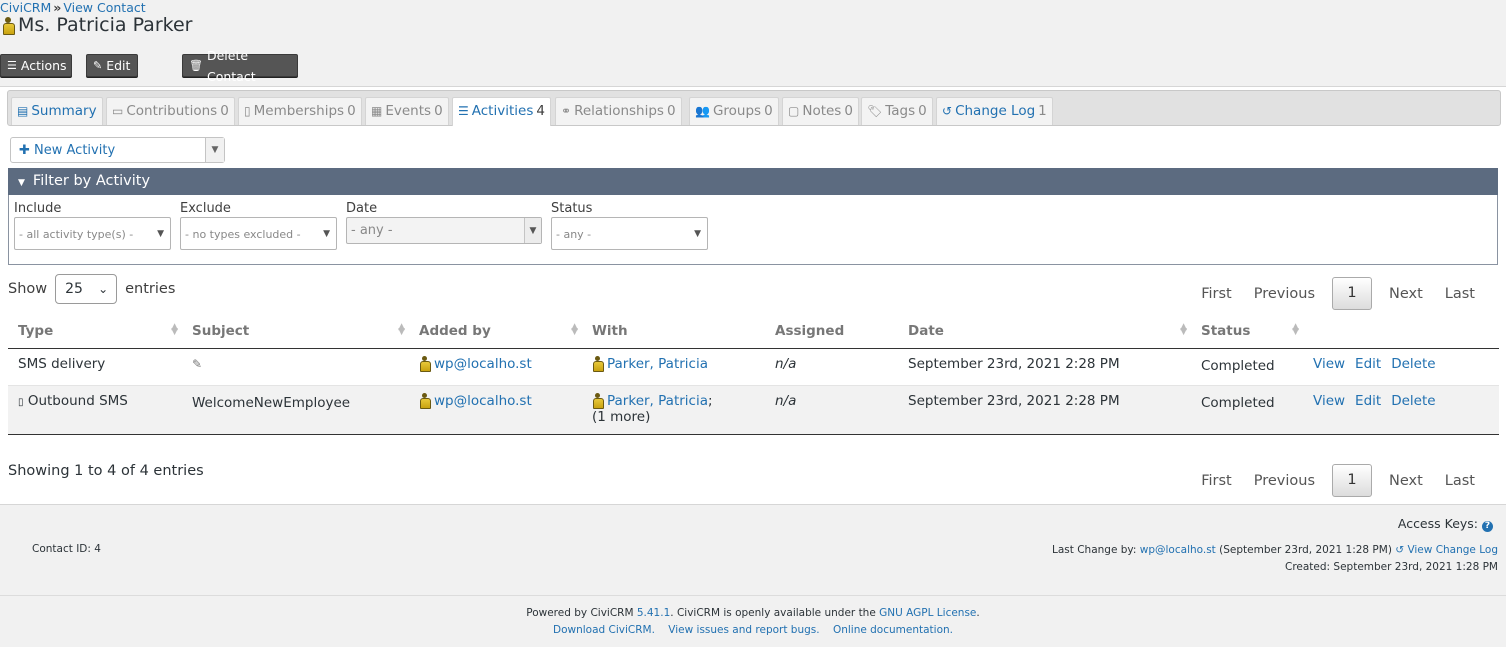 This screenshot has height=647, width=1506. Describe the element at coordinates (673, 410) in the screenshot. I see `cell-with: Parker, Patricia; (1 more)` at that location.